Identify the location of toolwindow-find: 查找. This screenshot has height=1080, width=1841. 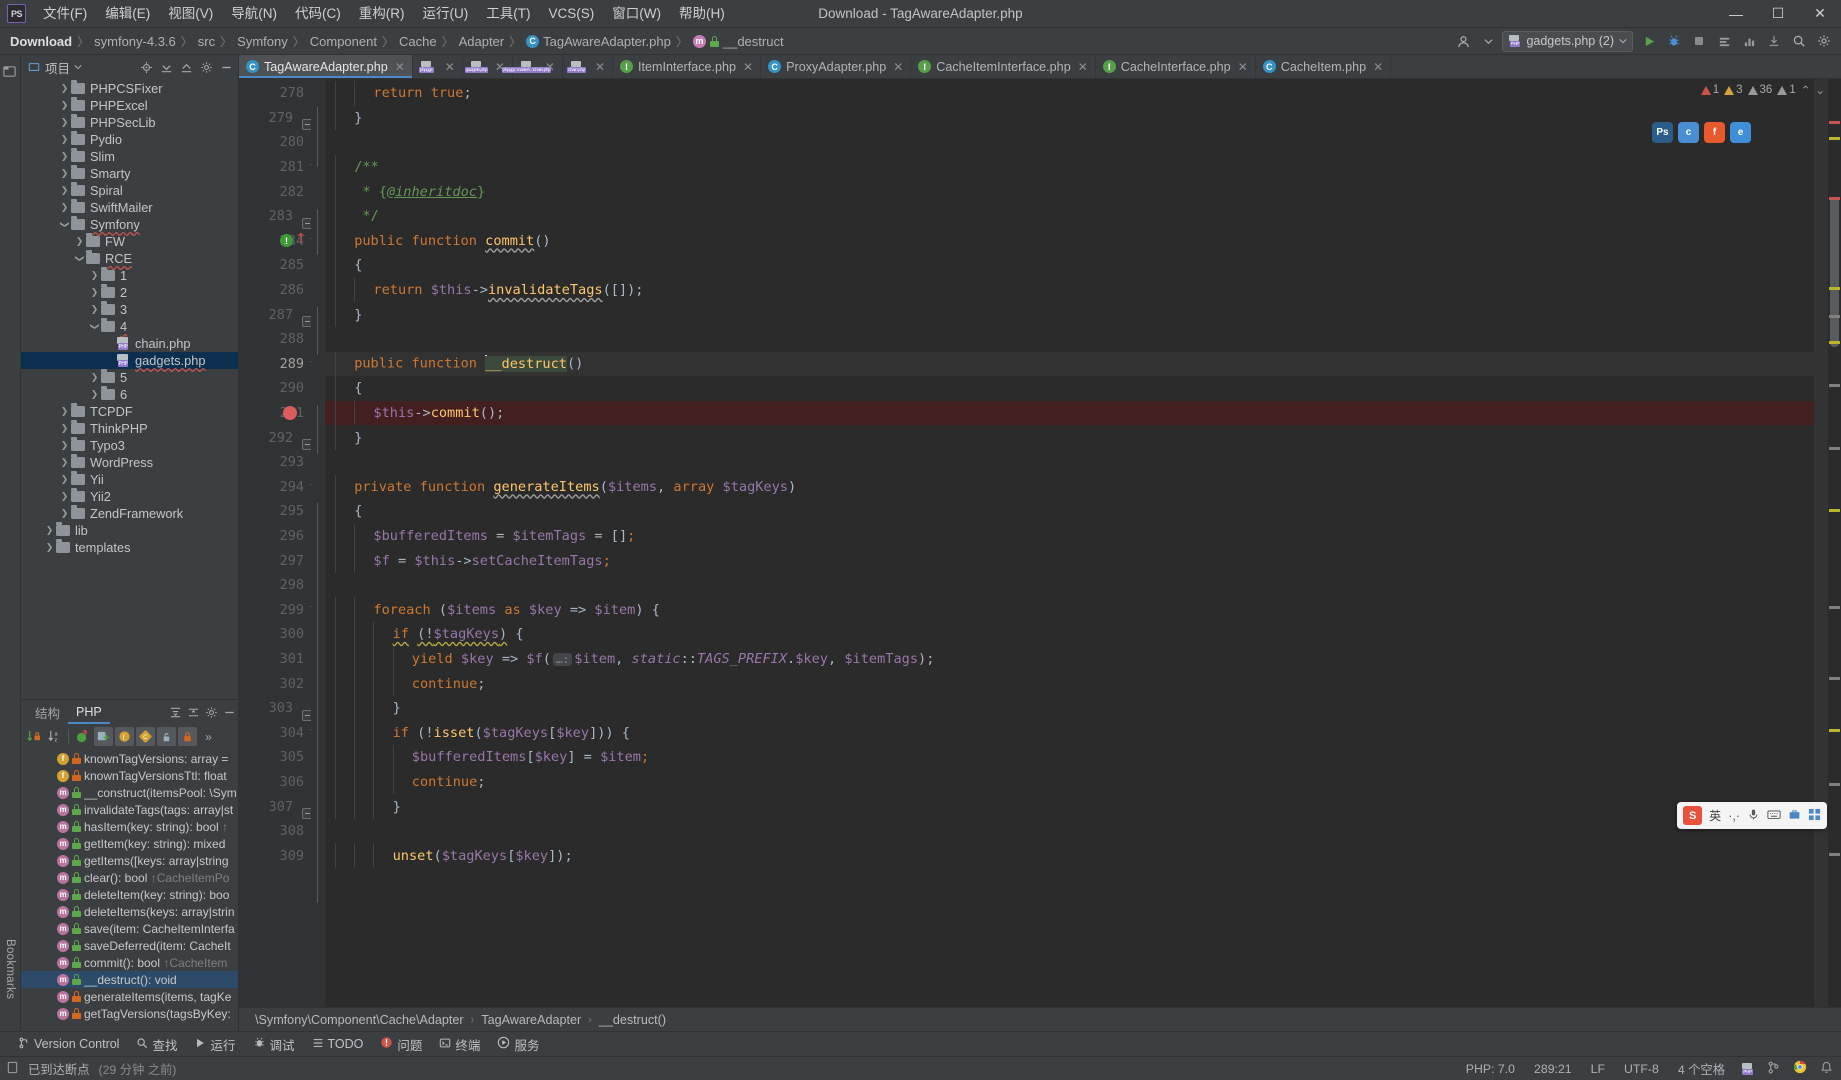
(156, 1044).